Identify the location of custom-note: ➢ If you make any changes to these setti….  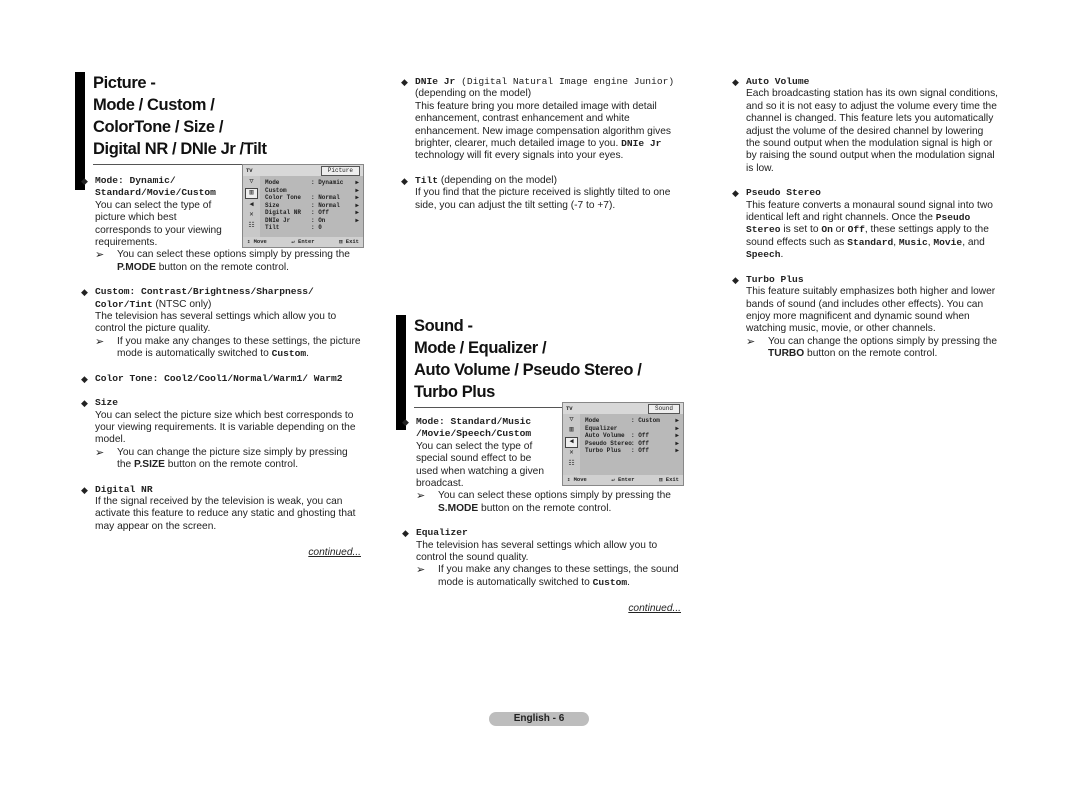
(228, 348).